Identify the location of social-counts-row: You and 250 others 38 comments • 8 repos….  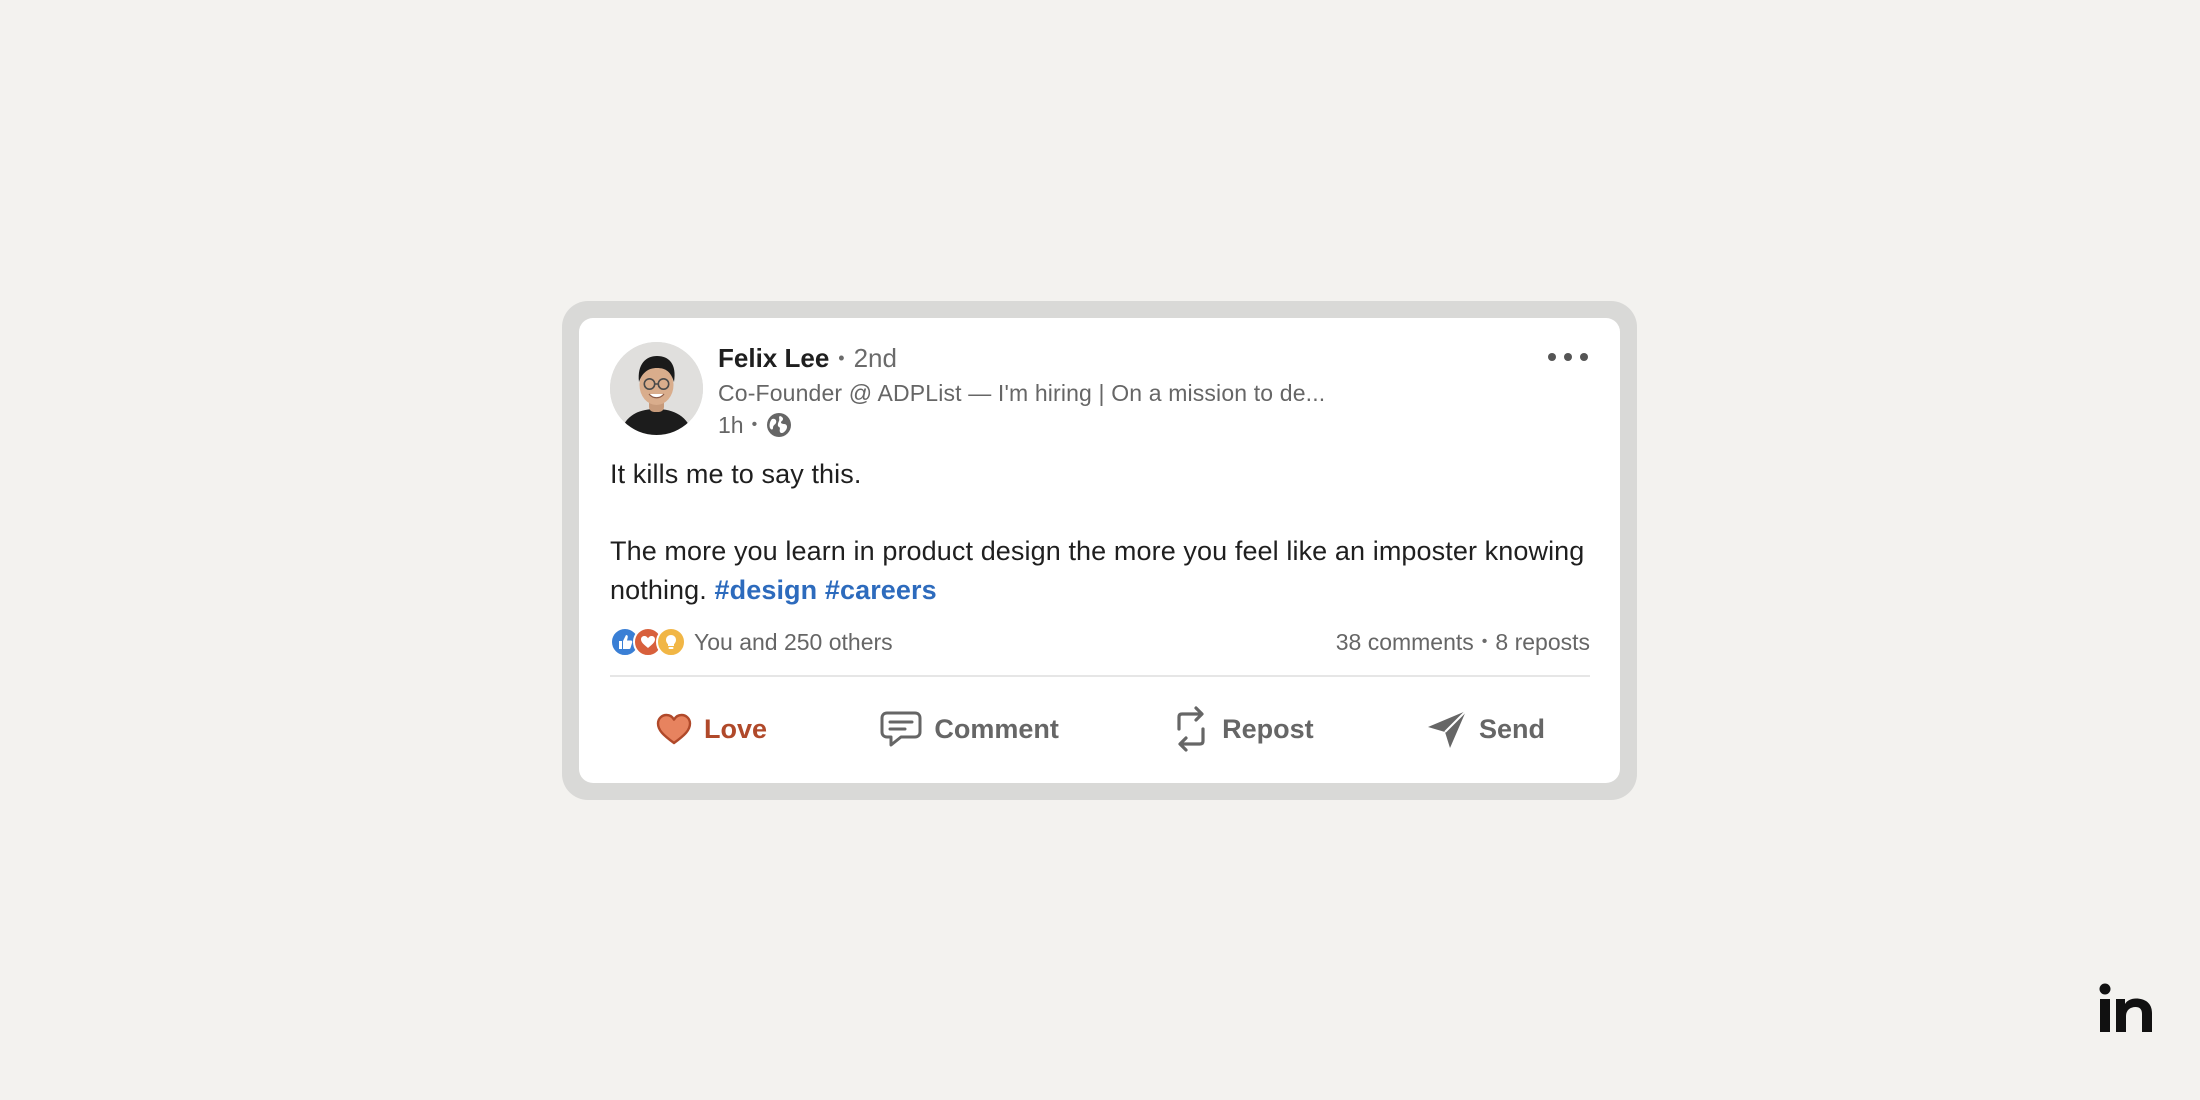
(1100, 642).